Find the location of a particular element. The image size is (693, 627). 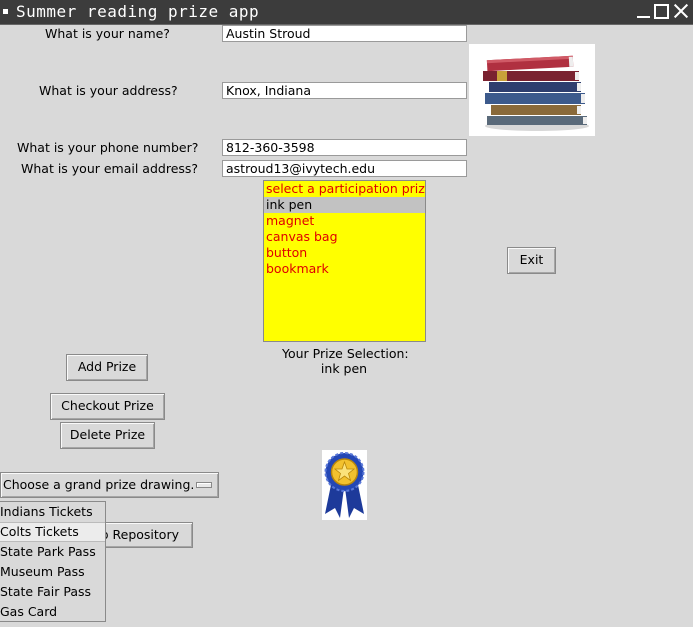

grand-prize-option: State Fair Pass is located at coordinates (52, 592).